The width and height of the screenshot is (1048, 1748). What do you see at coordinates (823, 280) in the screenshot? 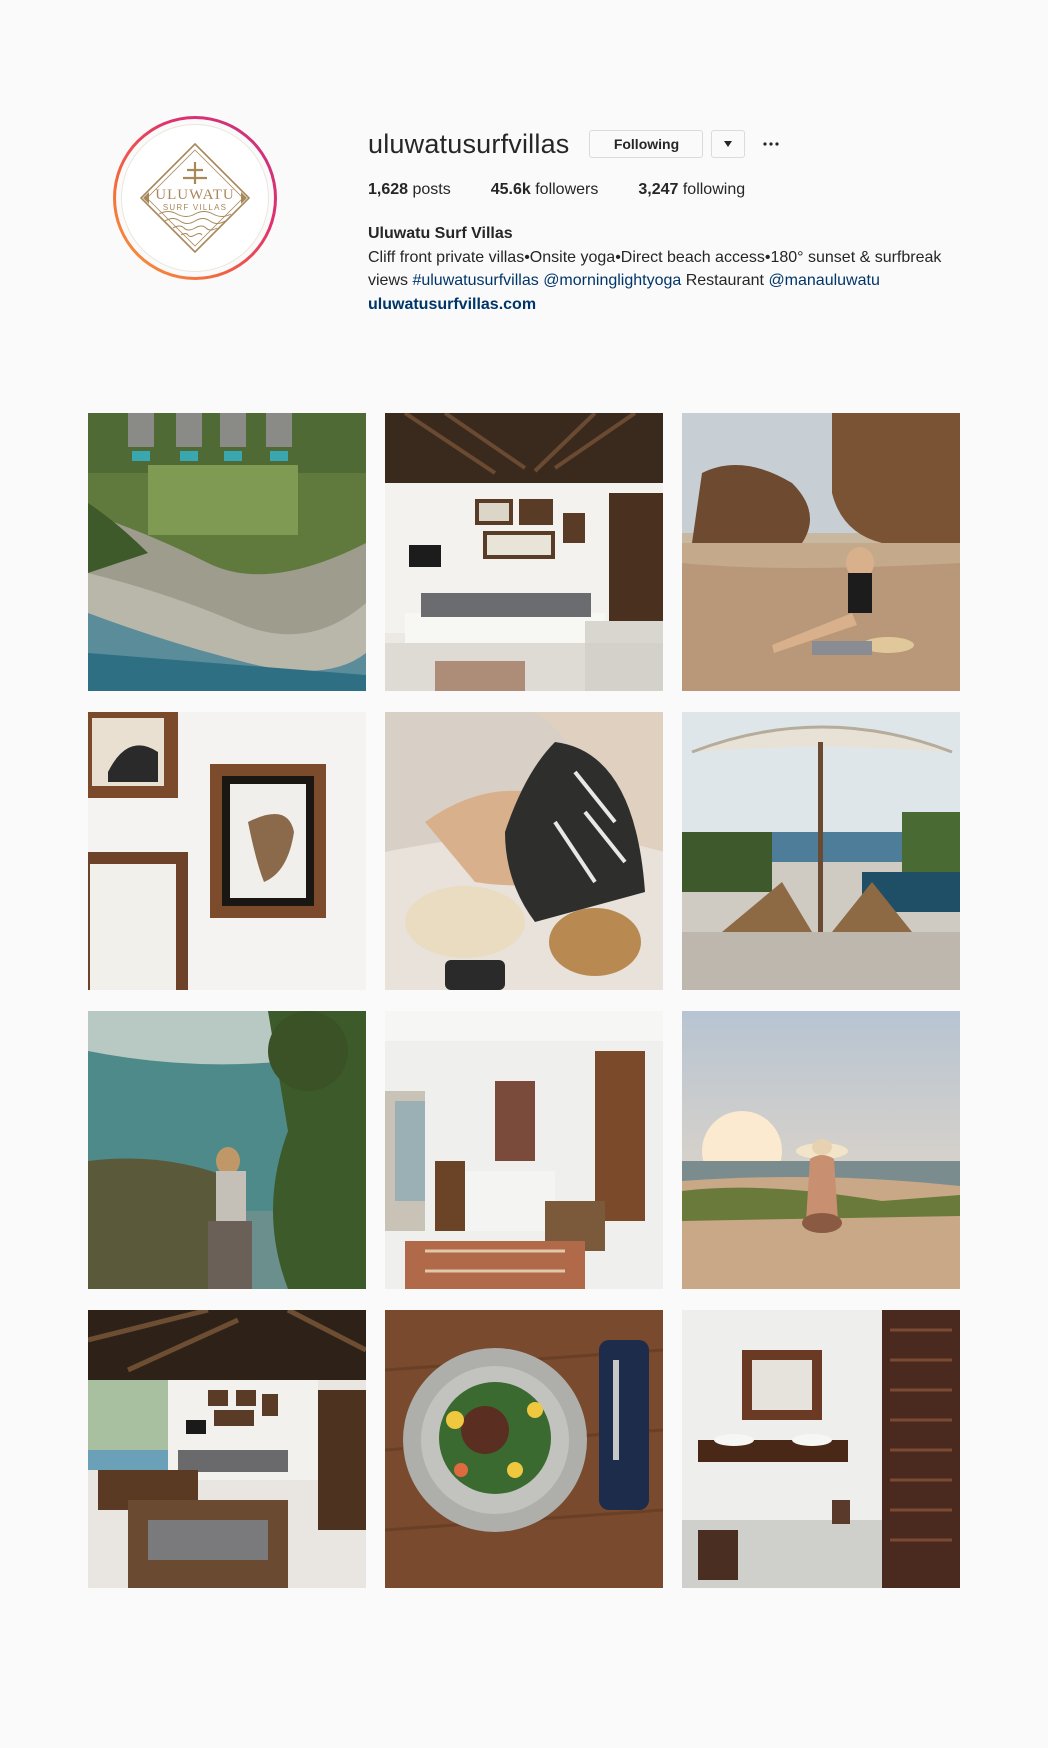
I see `mention-link-restaurant: @manauluwatu` at bounding box center [823, 280].